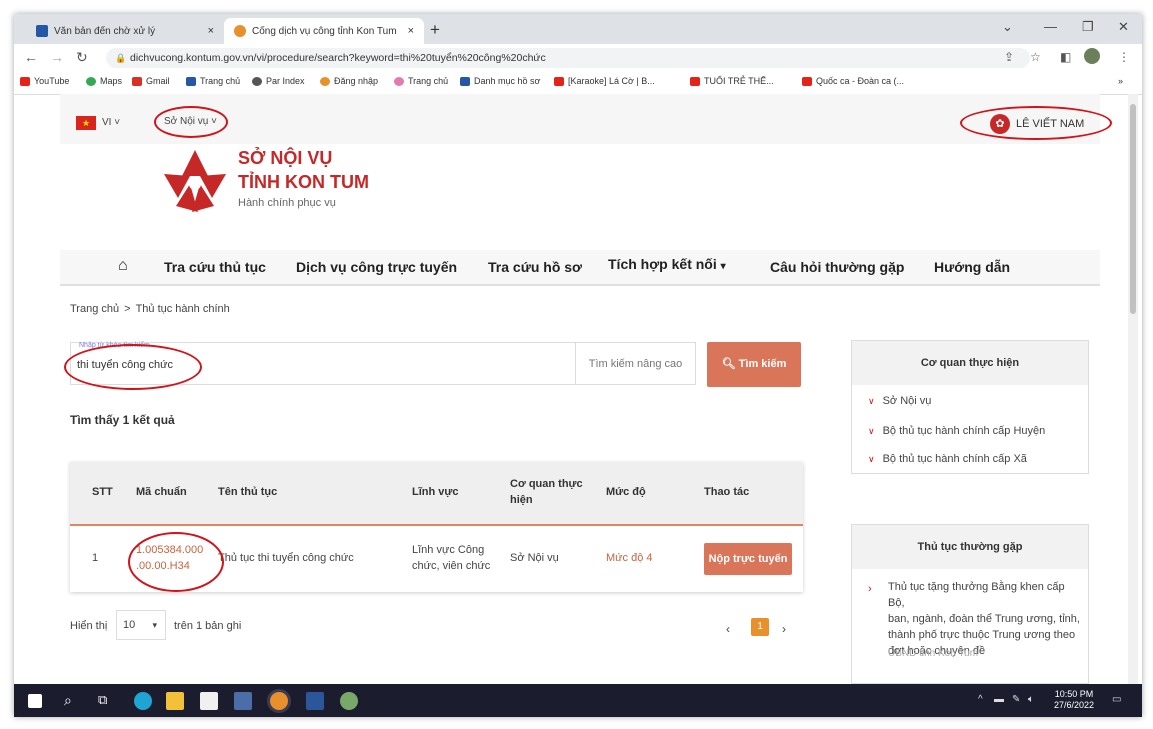 This screenshot has height=729, width=1153. I want to click on notifications-icon: ▭, so click(1116, 699).